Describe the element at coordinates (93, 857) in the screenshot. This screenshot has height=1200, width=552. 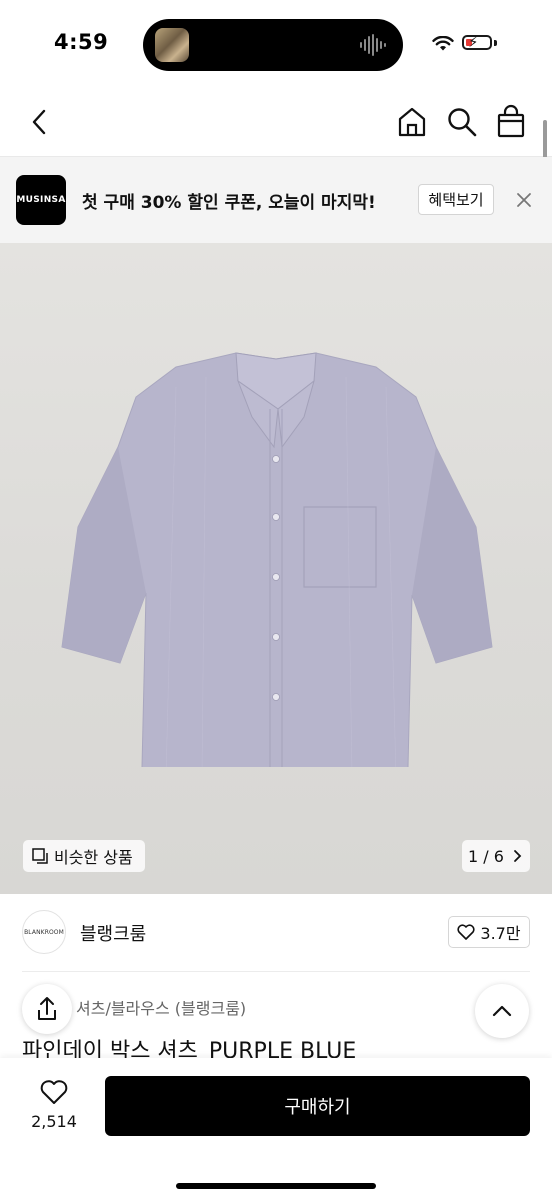
I see `similar-products-label: 비슷한 상품` at that location.